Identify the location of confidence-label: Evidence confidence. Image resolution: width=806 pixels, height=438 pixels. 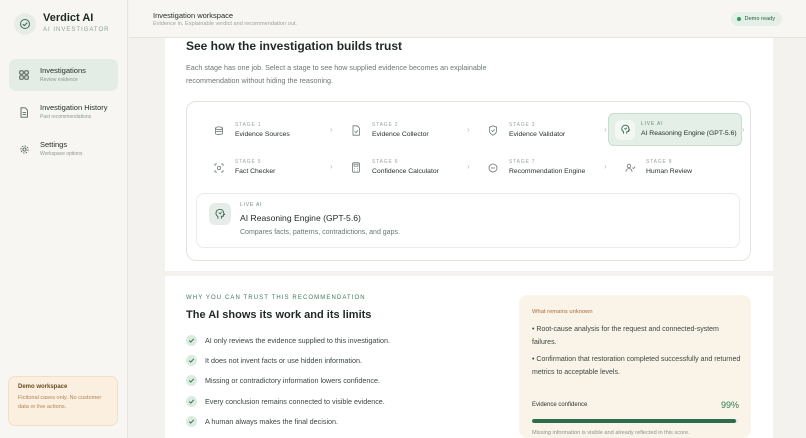
(560, 405).